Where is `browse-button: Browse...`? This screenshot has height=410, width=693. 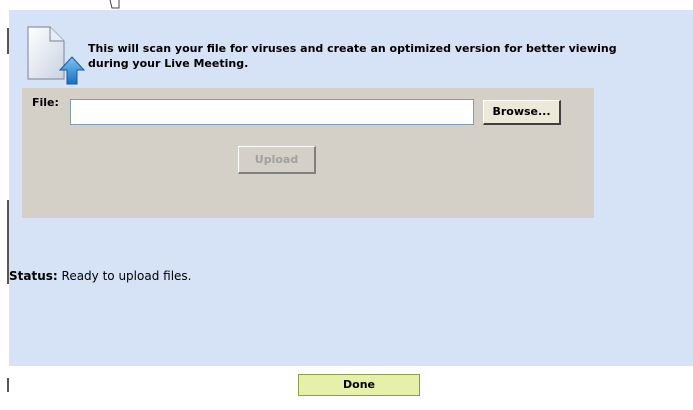 browse-button: Browse... is located at coordinates (522, 112).